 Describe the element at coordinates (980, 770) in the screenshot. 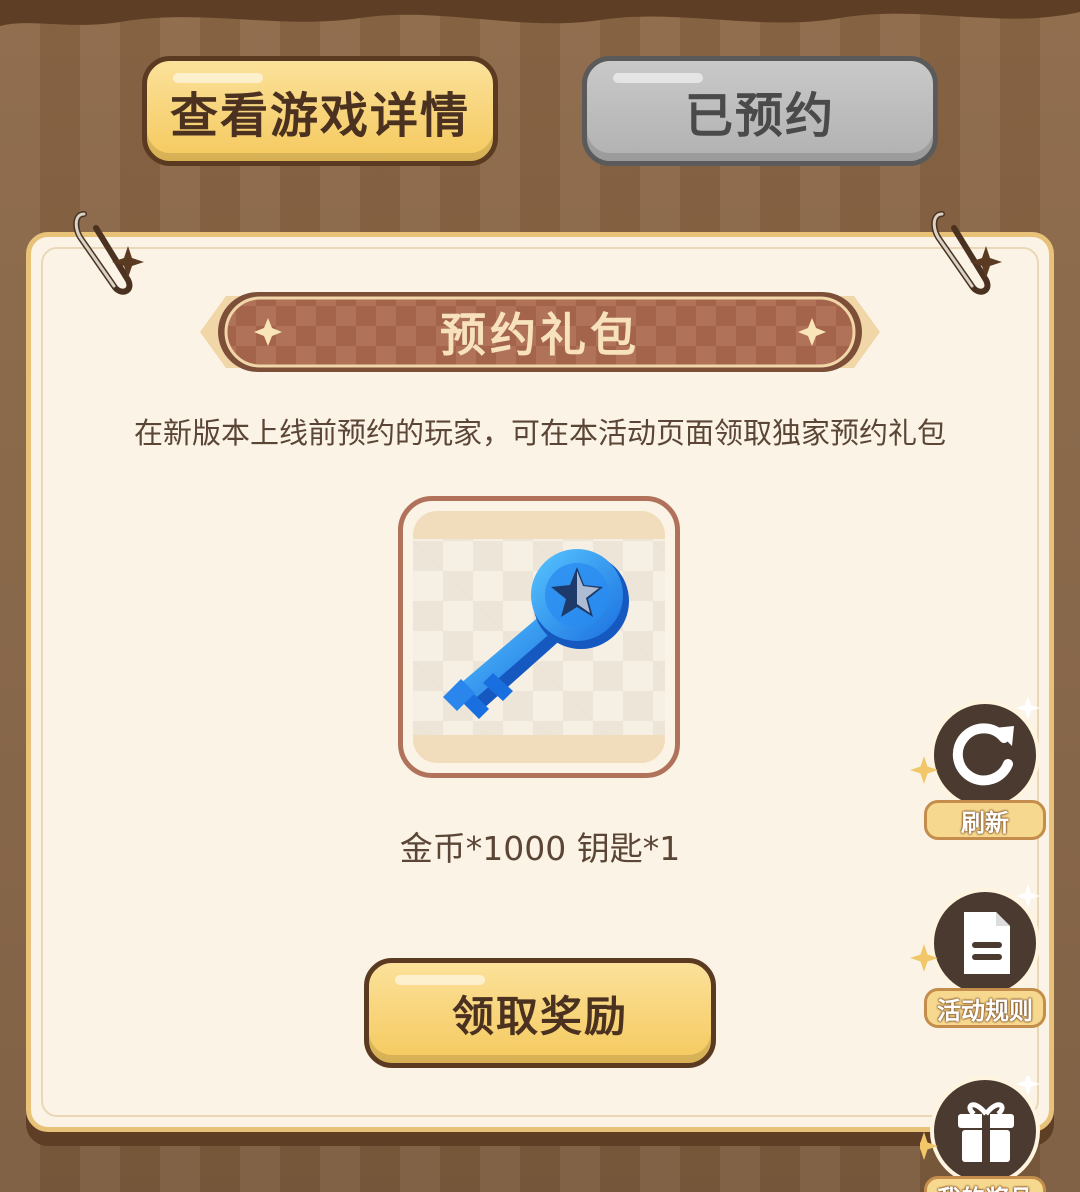

I see `refresh-side-button: 刷新` at that location.